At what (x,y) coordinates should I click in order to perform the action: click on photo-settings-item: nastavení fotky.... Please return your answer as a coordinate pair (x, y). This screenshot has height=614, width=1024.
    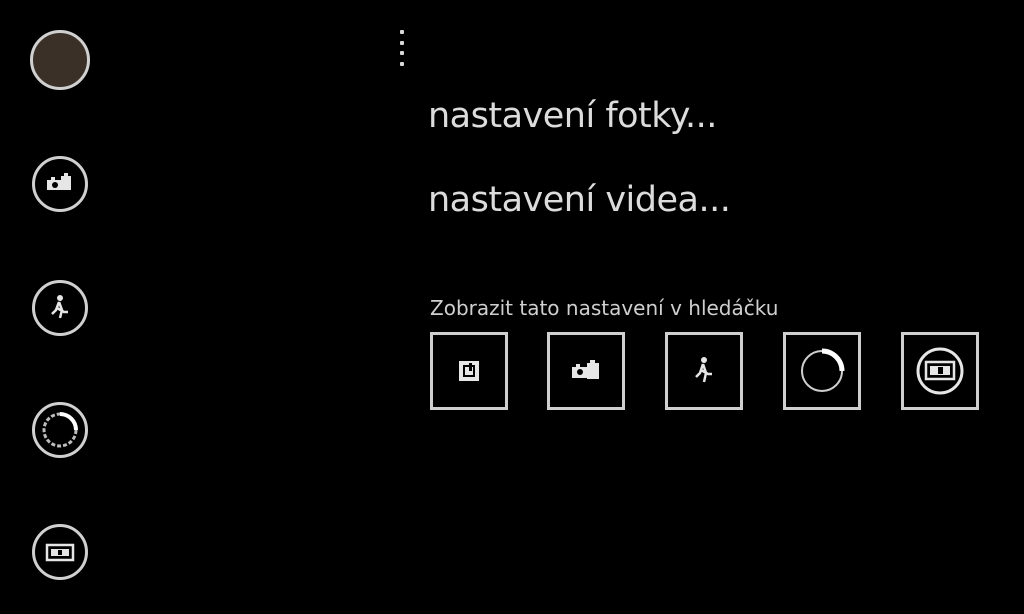
    Looking at the image, I should click on (572, 116).